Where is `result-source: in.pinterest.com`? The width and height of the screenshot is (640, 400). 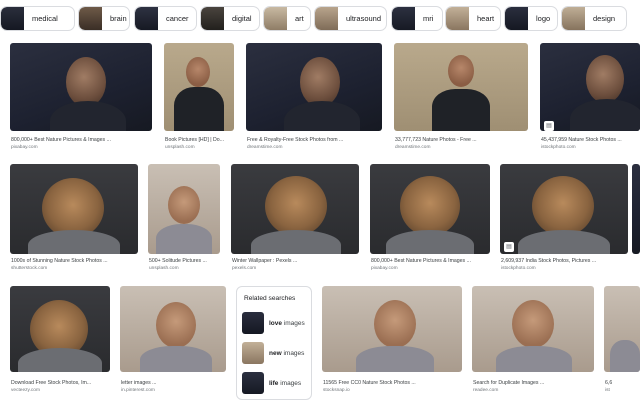 result-source: in.pinterest.com is located at coordinates (138, 390).